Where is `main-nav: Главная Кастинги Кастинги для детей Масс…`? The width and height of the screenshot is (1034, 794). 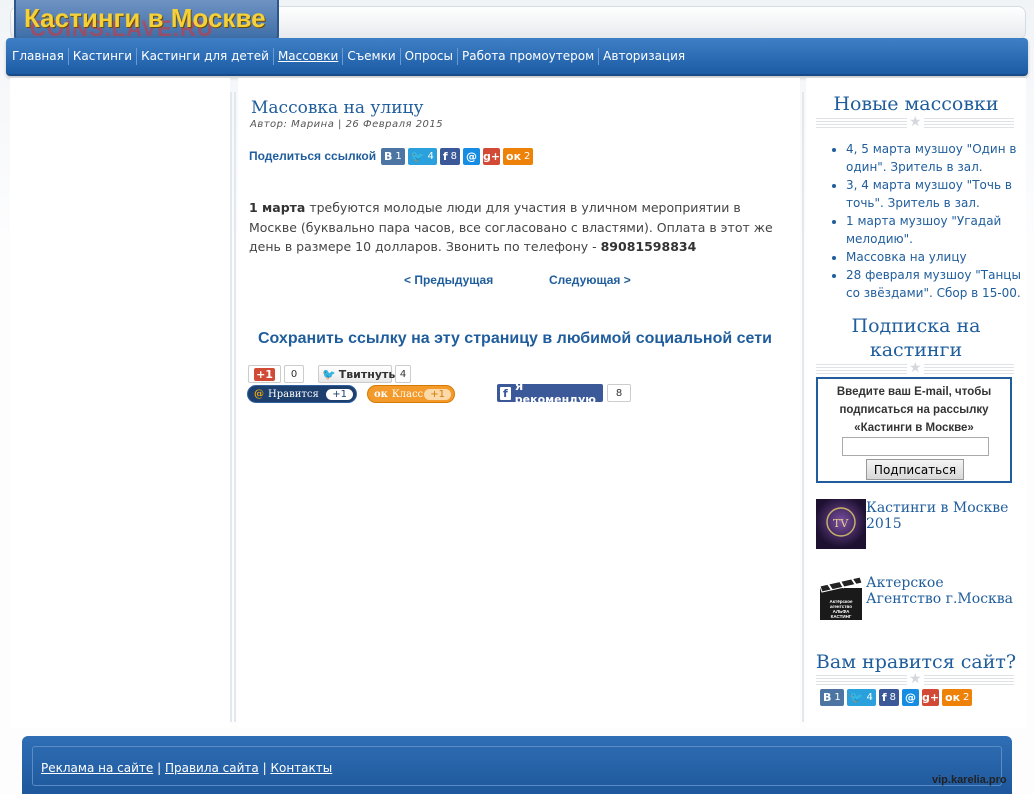
main-nav: Главная Кастинги Кастинги для детей Масс… is located at coordinates (517, 57).